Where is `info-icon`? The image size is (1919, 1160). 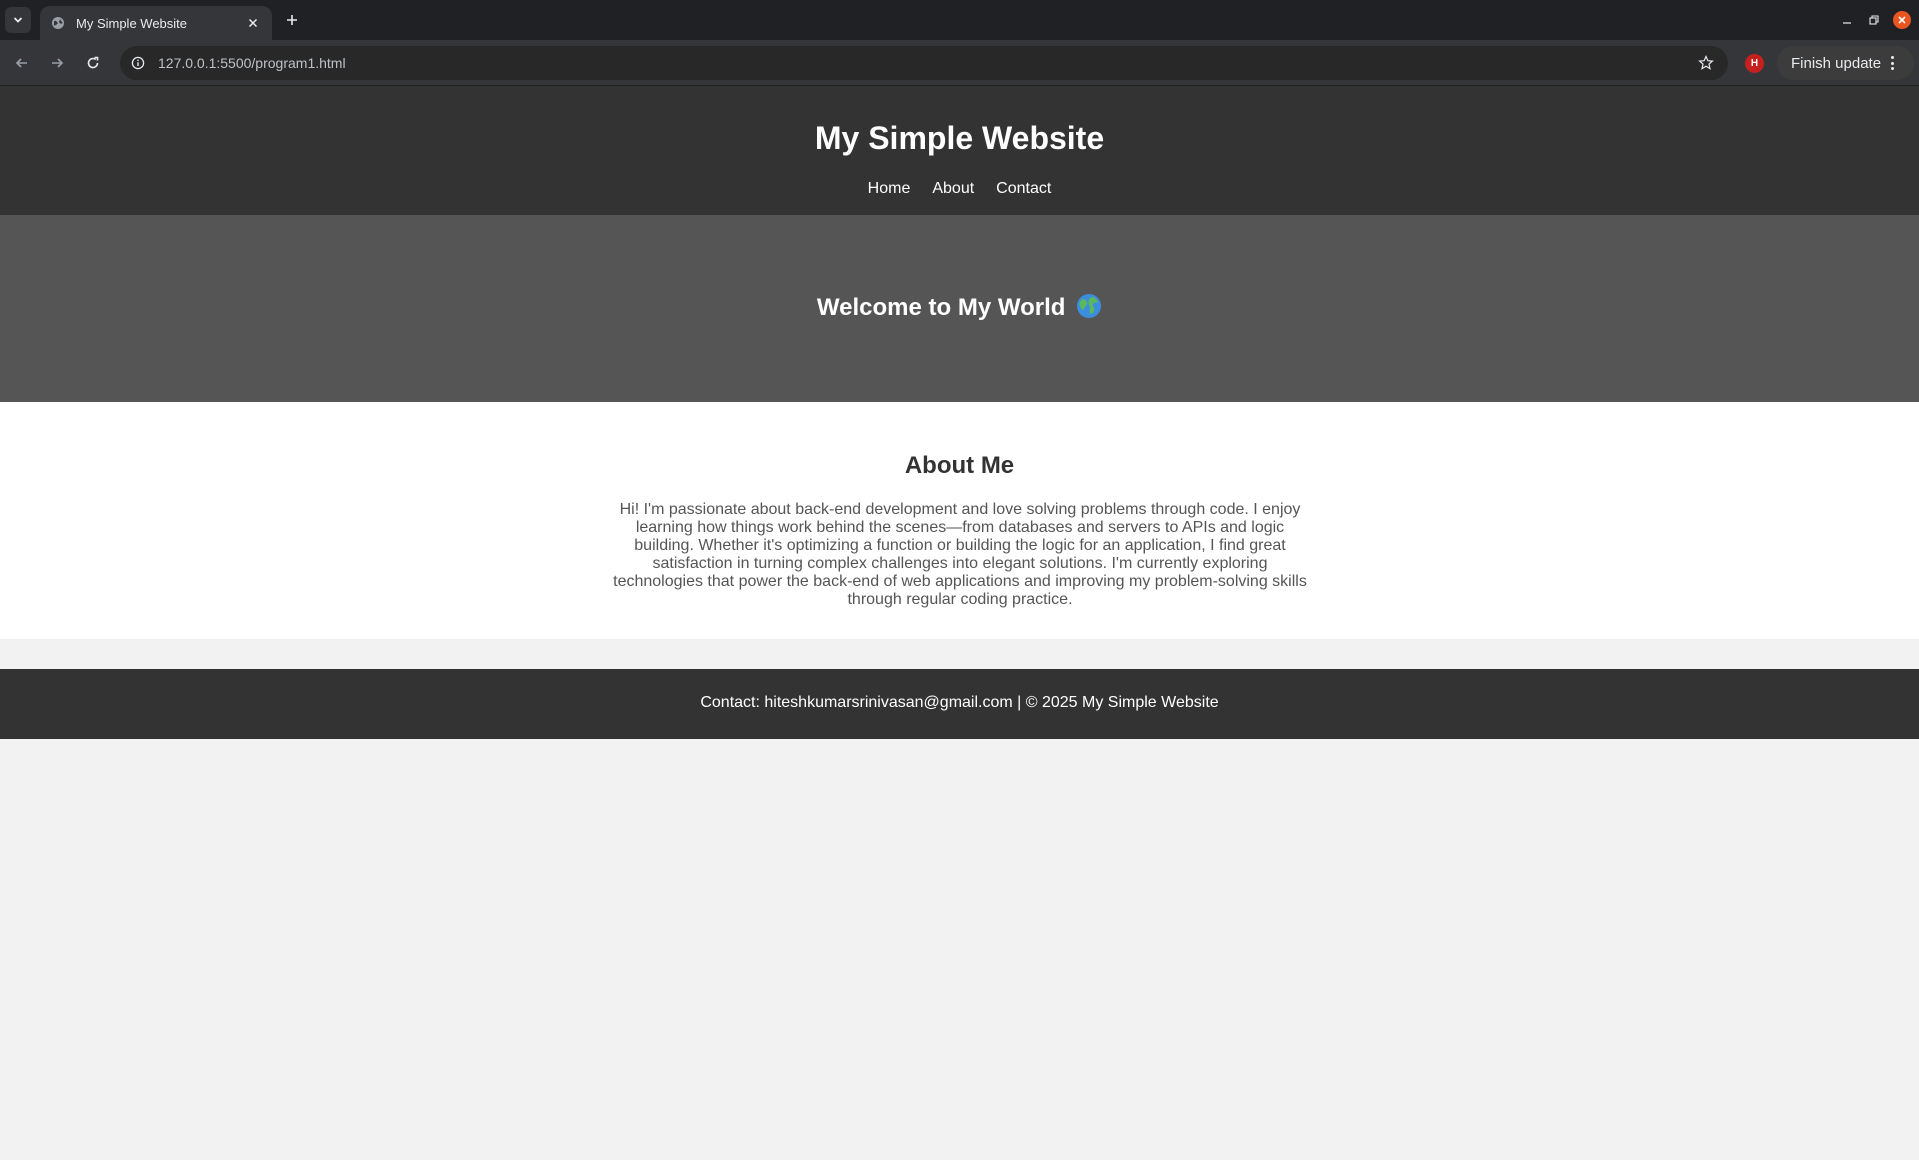
info-icon is located at coordinates (138, 63).